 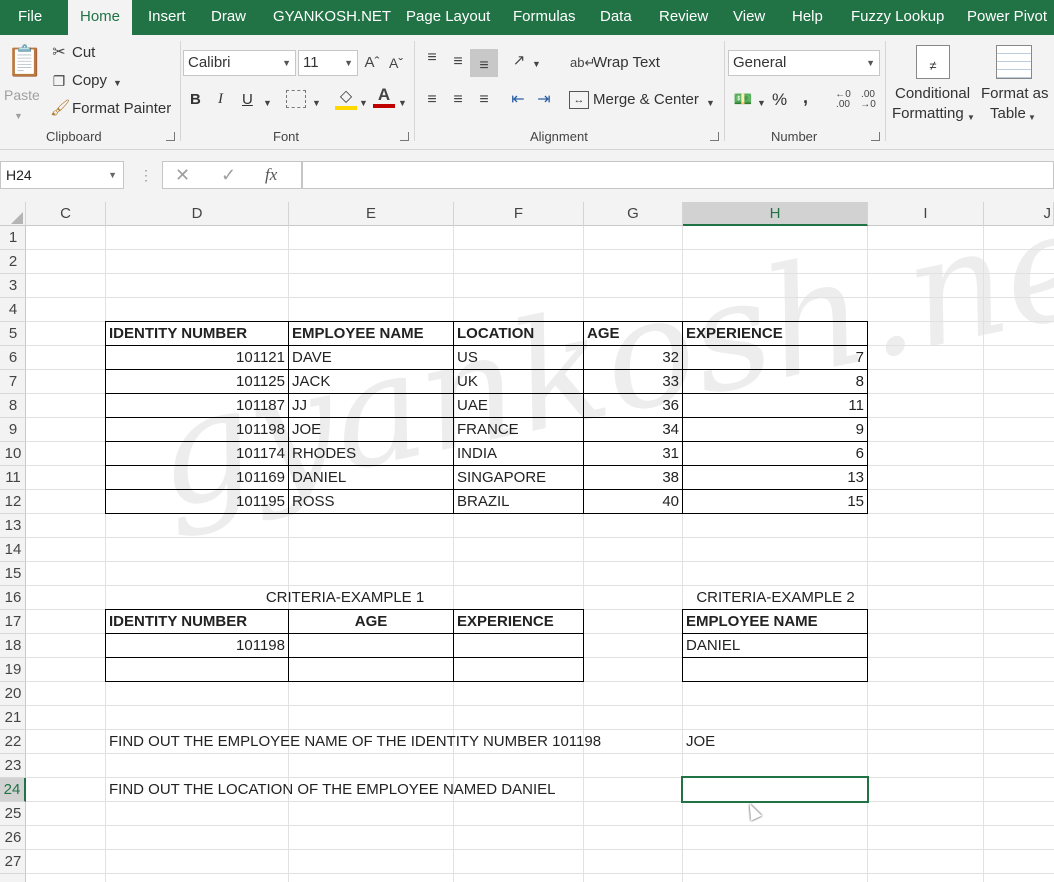 What do you see at coordinates (62, 175) in the screenshot?
I see `name-box: H24 ▼` at bounding box center [62, 175].